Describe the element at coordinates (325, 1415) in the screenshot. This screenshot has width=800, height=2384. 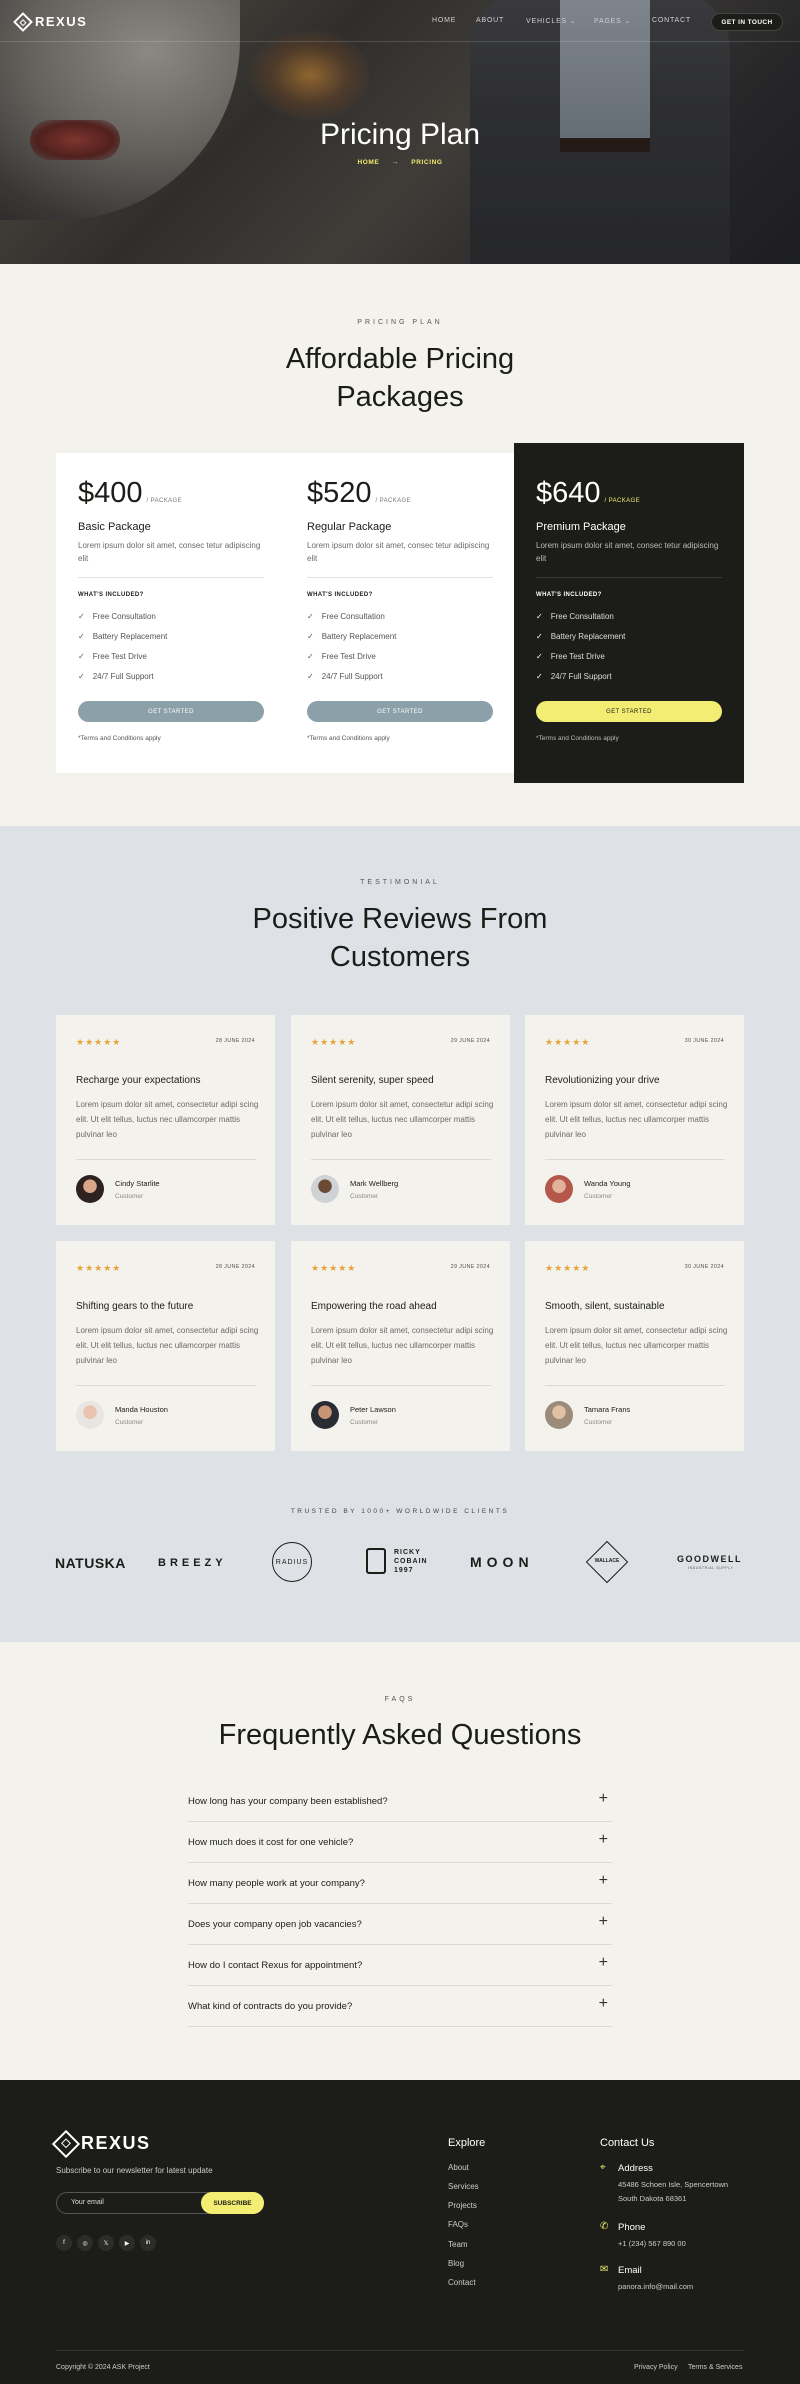
I see `avatar` at that location.